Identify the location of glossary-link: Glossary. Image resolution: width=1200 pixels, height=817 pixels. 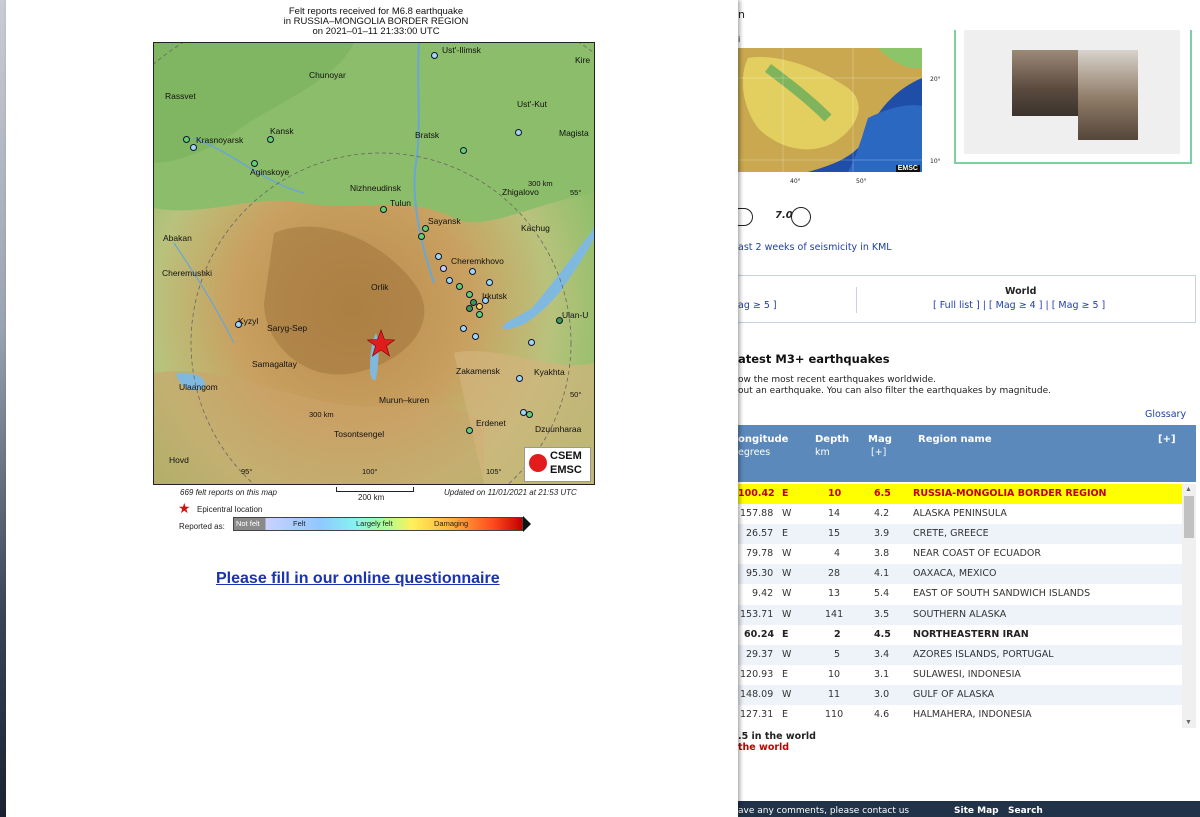
(1165, 414).